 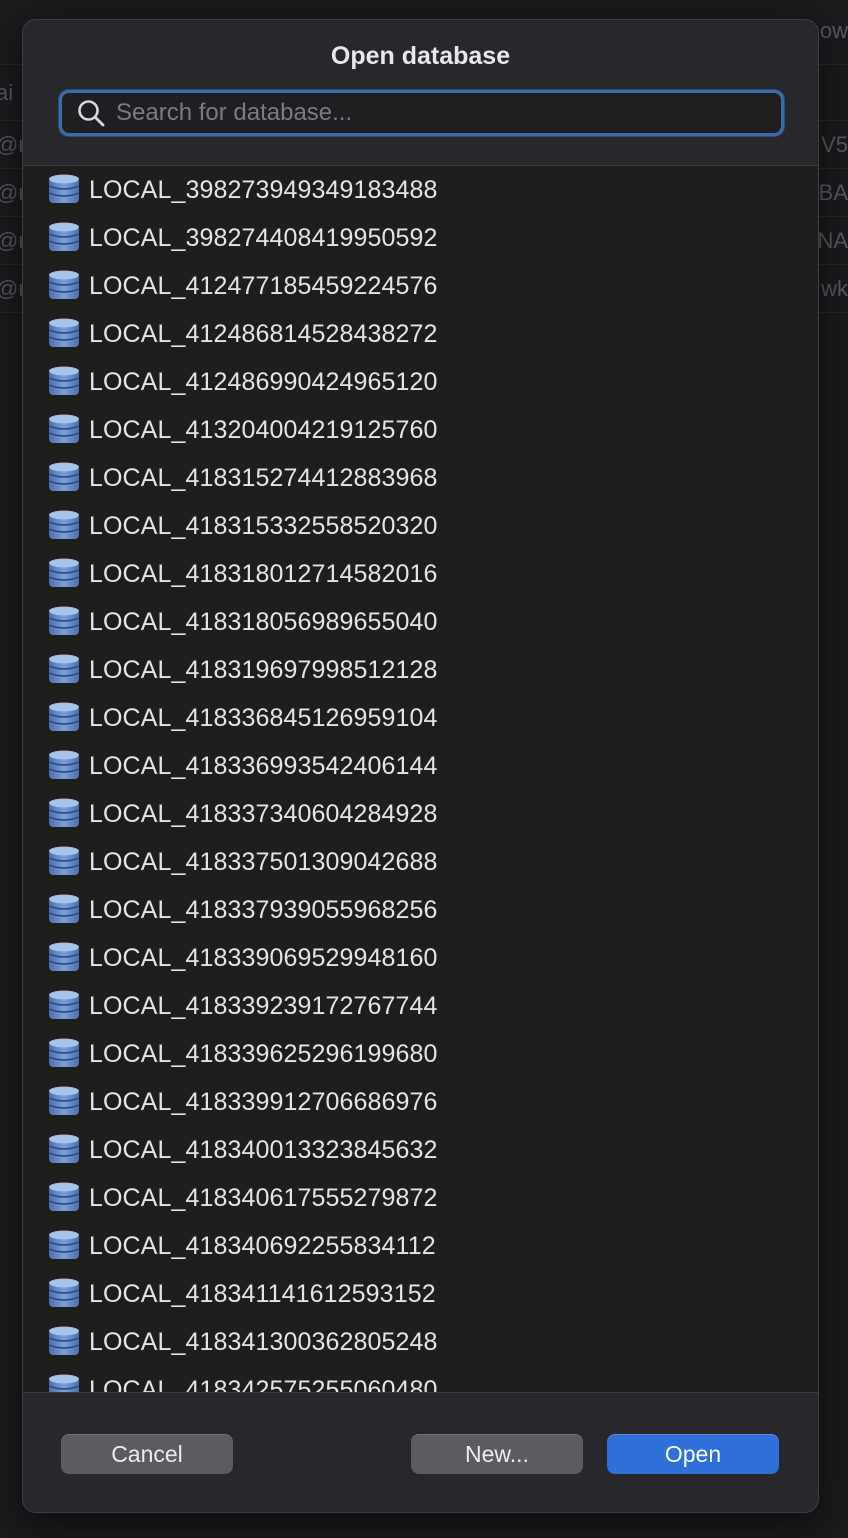 I want to click on database-name: LOCAL_418315274412883968, so click(x=263, y=477).